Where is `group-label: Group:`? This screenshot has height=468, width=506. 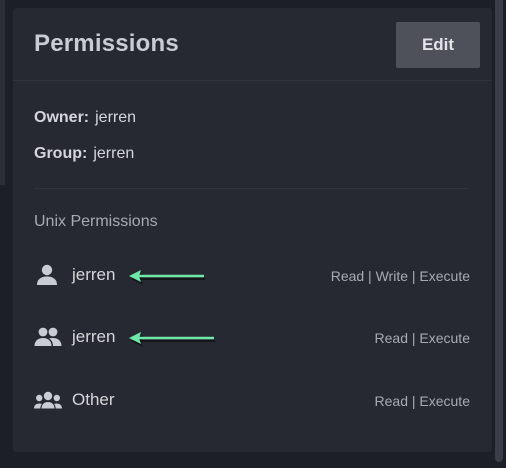 group-label: Group: is located at coordinates (61, 153).